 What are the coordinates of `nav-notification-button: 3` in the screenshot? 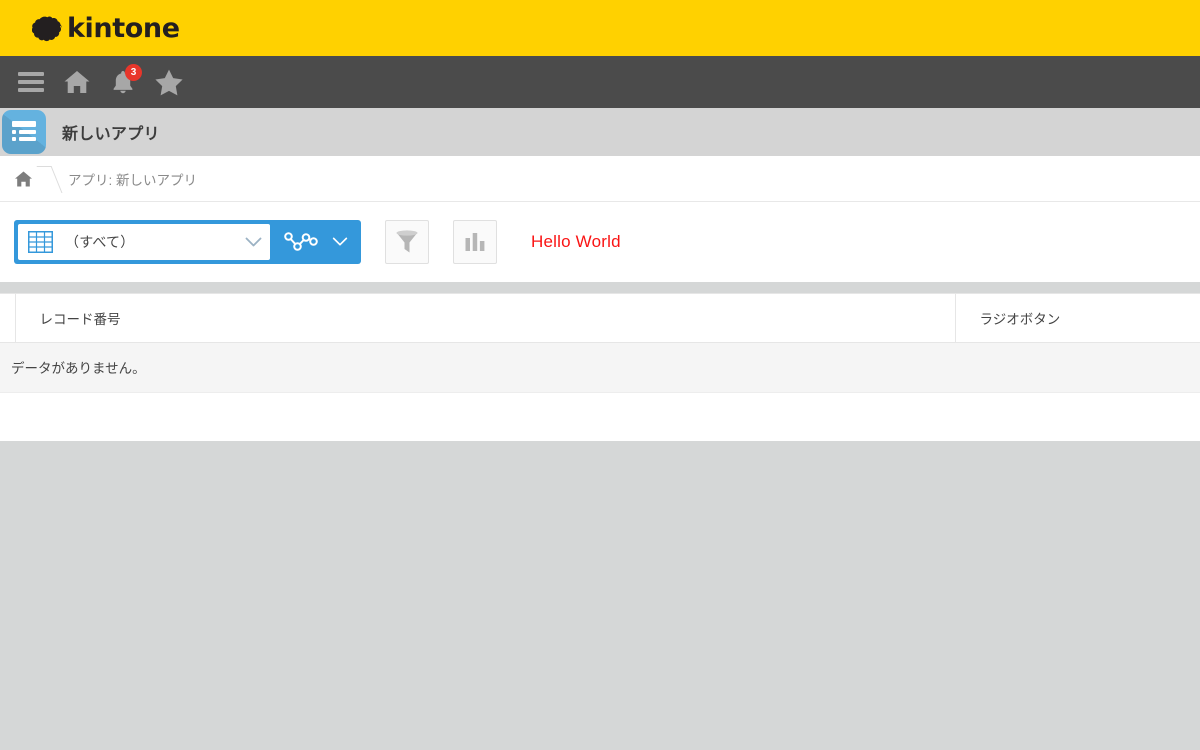 It's located at (123, 82).